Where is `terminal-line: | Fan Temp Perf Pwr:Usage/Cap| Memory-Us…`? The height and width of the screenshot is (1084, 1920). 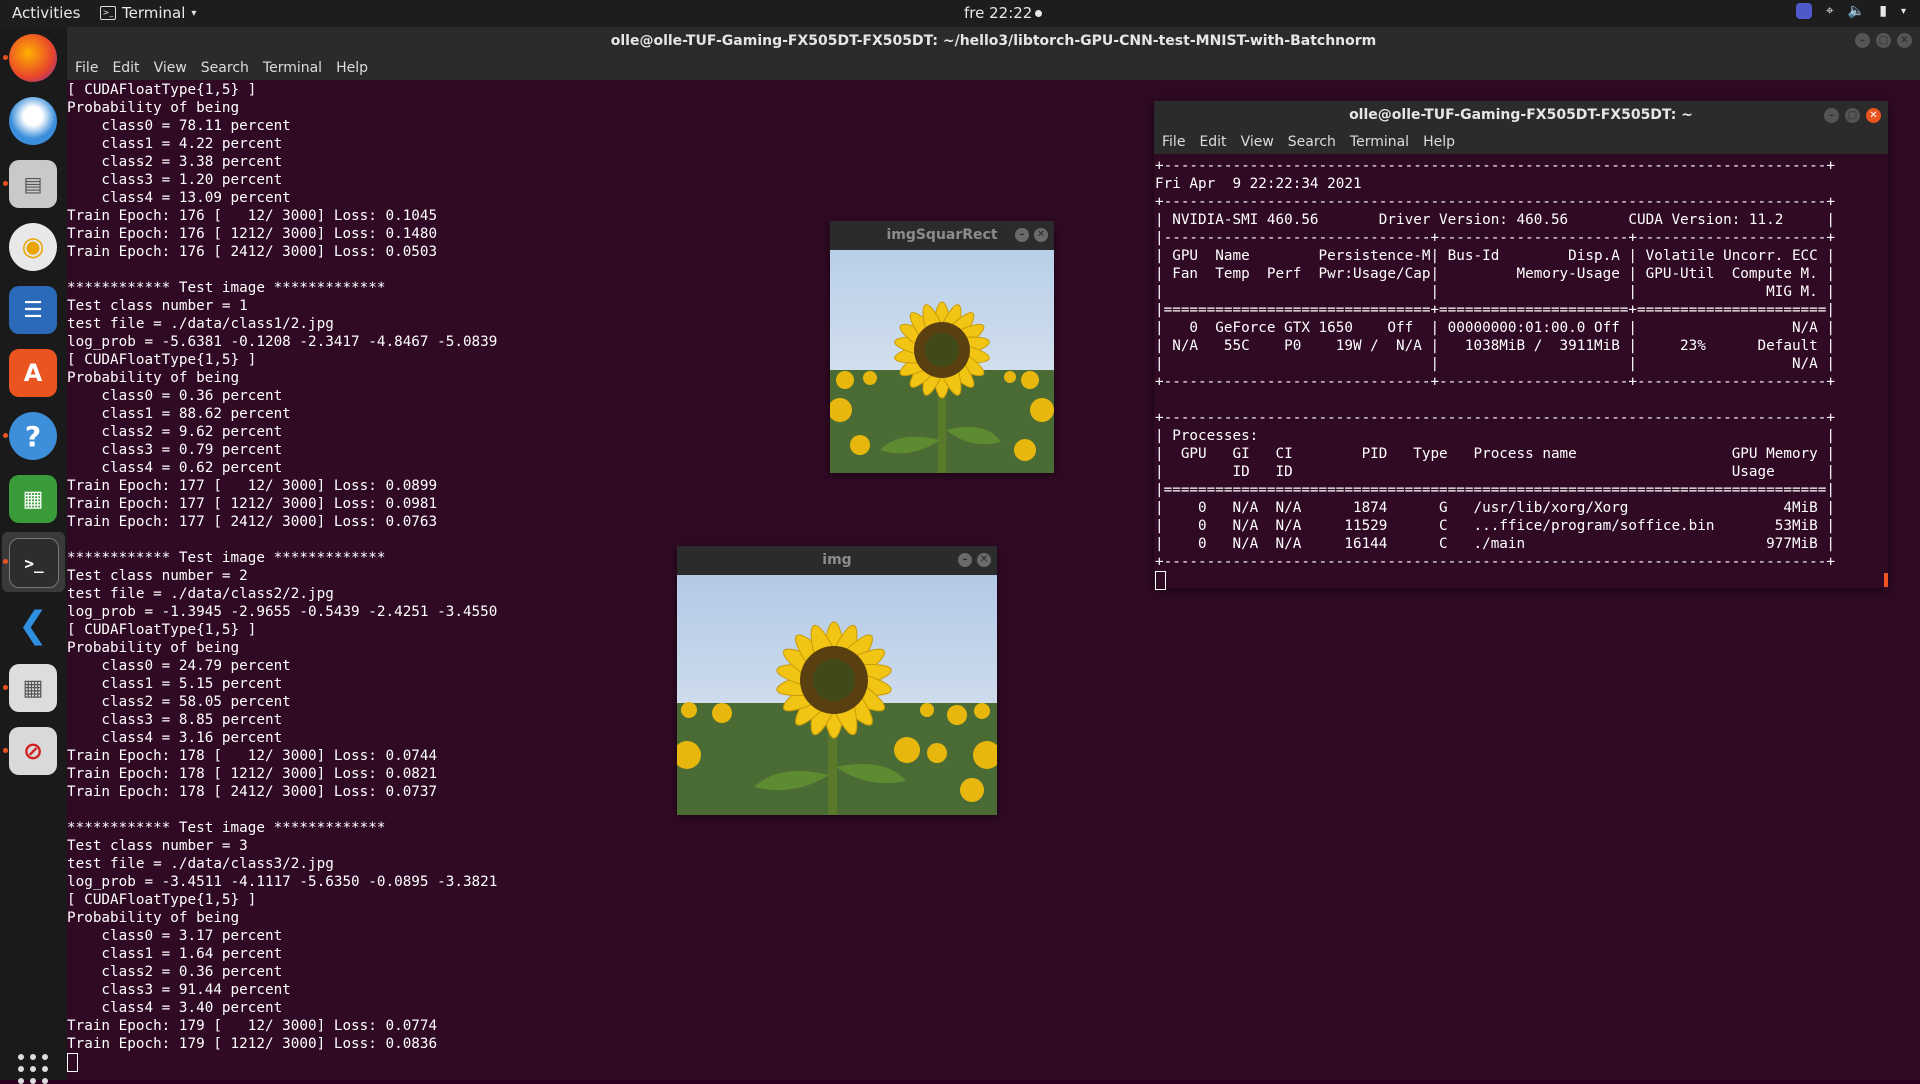
terminal-line: | Fan Temp Perf Pwr:Usage/Cap| Memory-Us… is located at coordinates (1495, 274).